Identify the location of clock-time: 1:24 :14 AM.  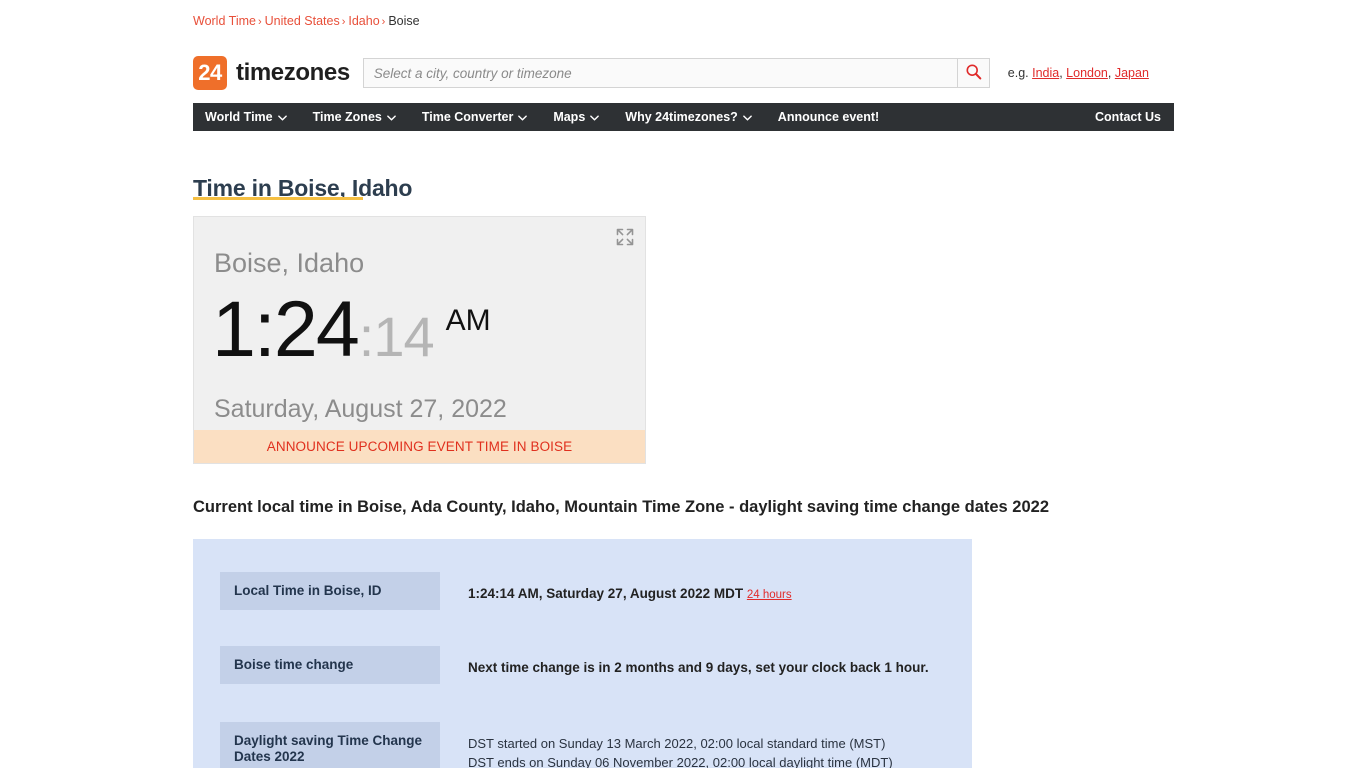
(351, 328).